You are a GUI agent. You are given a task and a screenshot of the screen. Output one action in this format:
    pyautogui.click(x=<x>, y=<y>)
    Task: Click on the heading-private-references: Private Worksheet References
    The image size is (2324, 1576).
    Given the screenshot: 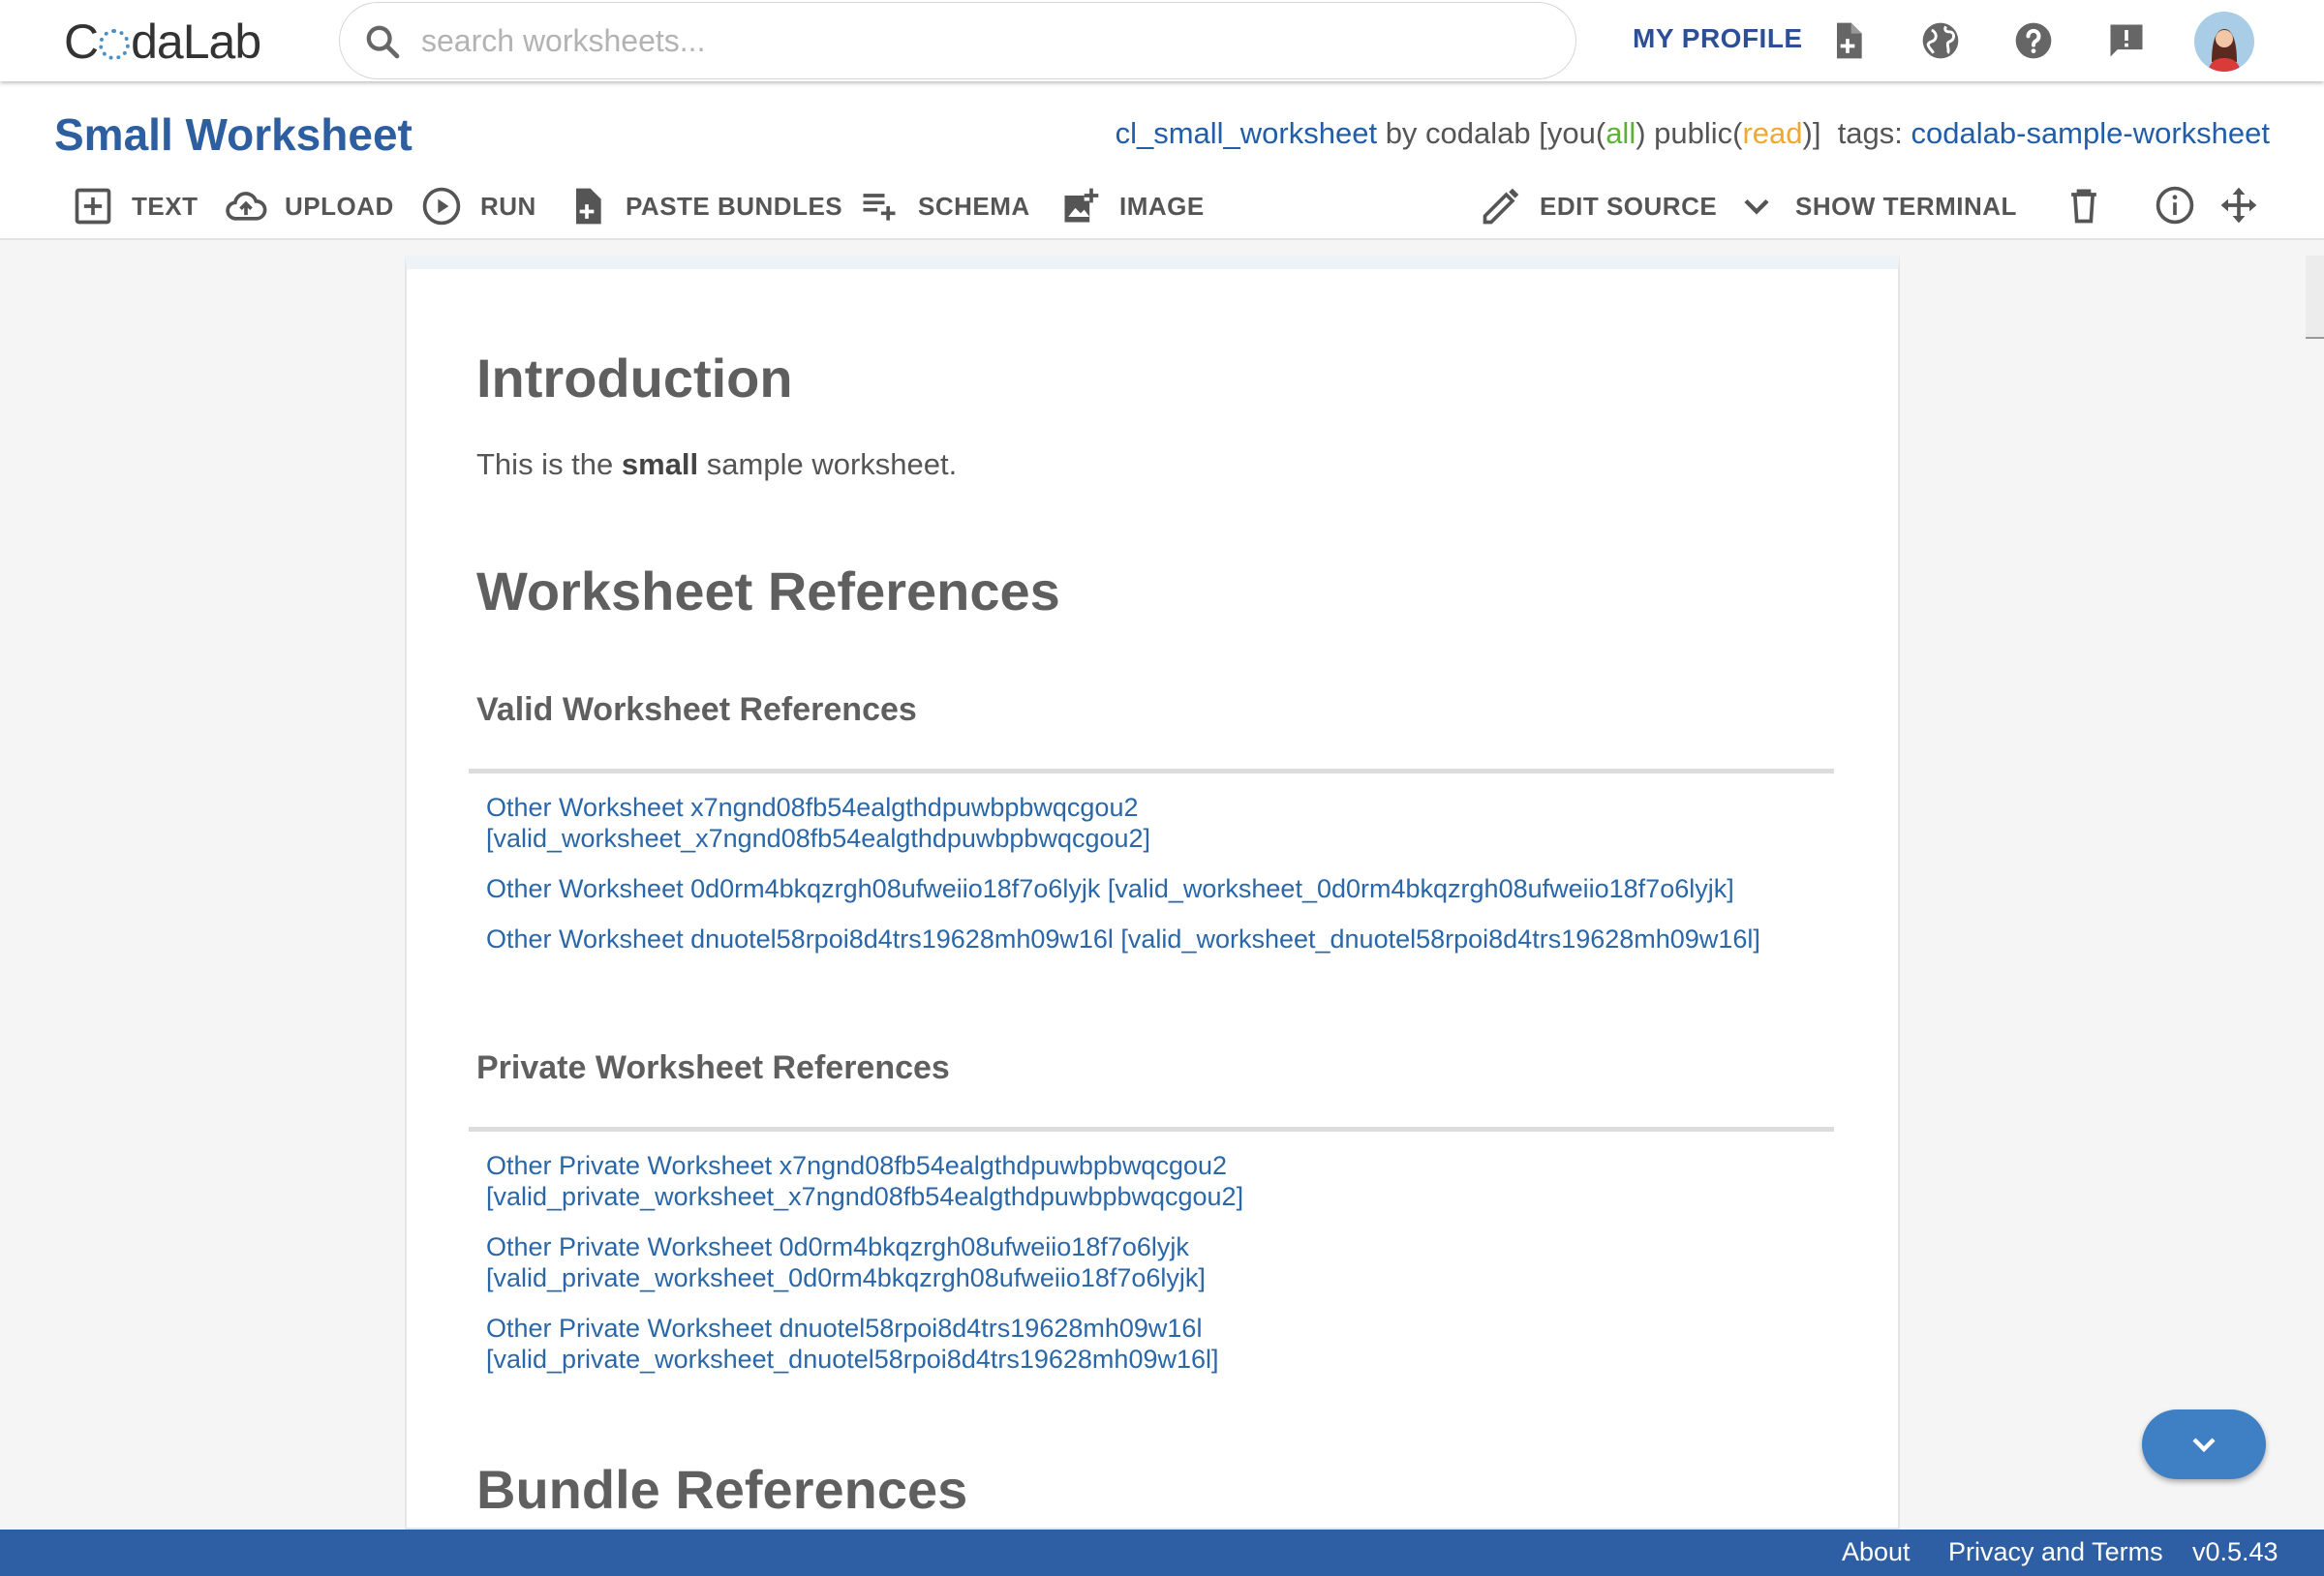 What is the action you would take?
    pyautogui.click(x=713, y=1067)
    